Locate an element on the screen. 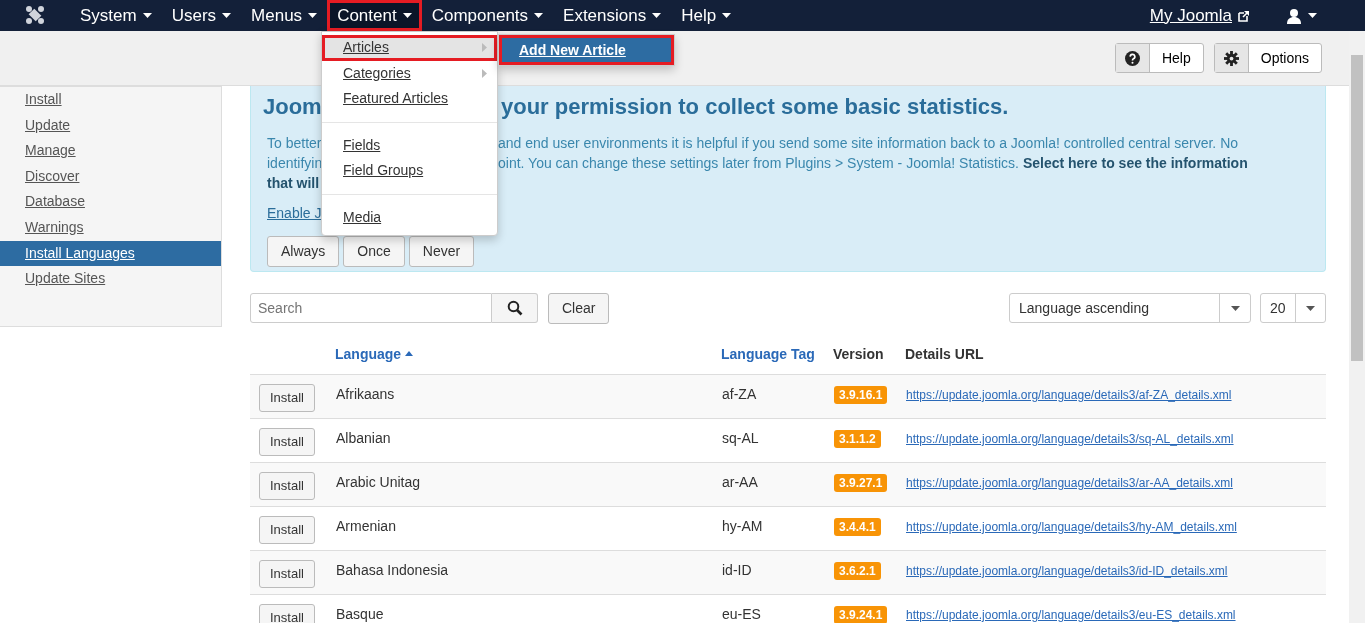 Image resolution: width=1365 pixels, height=623 pixels. column-header: Details URL is located at coordinates (944, 354).